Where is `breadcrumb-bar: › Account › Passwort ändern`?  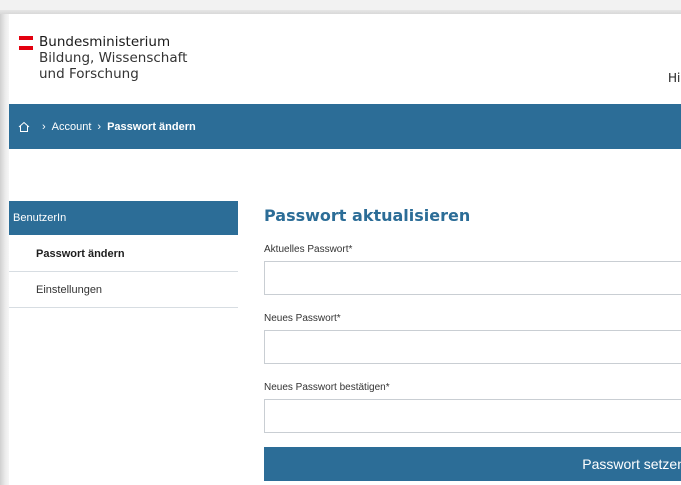
breadcrumb-bar: › Account › Passwort ändern is located at coordinates (345, 126).